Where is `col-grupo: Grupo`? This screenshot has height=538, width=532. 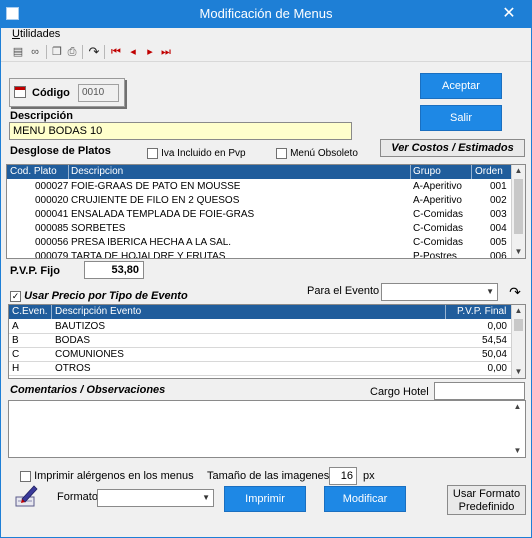 col-grupo: Grupo is located at coordinates (427, 171).